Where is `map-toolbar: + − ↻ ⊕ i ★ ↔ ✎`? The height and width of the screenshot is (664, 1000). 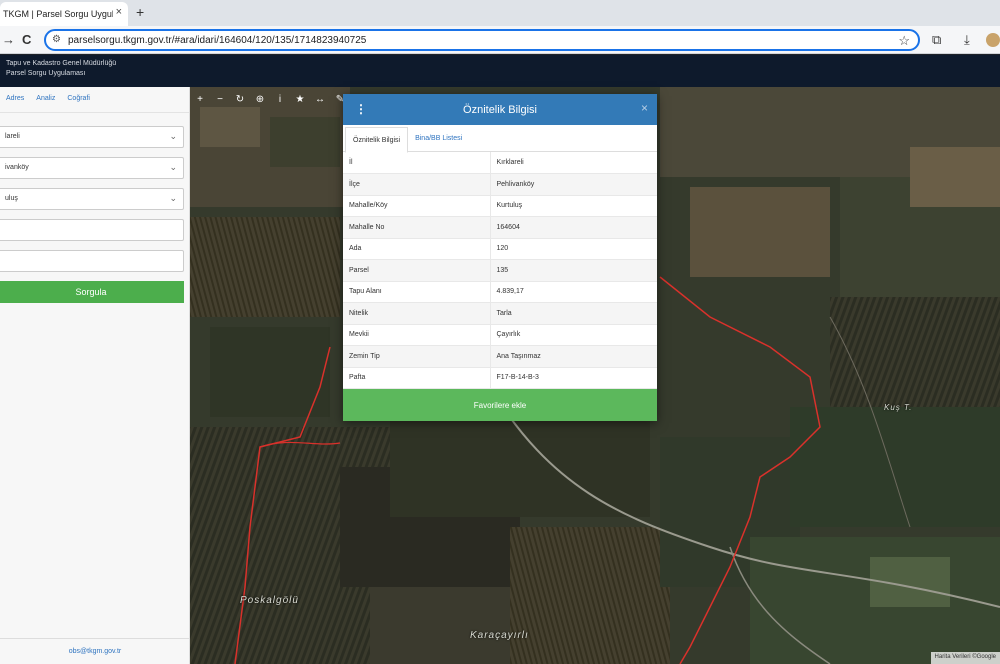
map-toolbar: + − ↻ ⊕ i ★ ↔ ✎ is located at coordinates (270, 99).